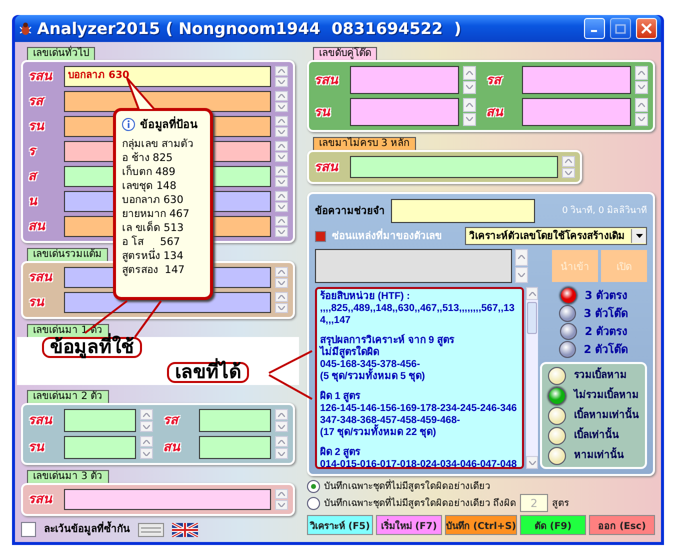 Image resolution: width=675 pixels, height=556 pixels. Describe the element at coordinates (606, 331) in the screenshot. I see `option-label: 2 ตัวตรง` at that location.